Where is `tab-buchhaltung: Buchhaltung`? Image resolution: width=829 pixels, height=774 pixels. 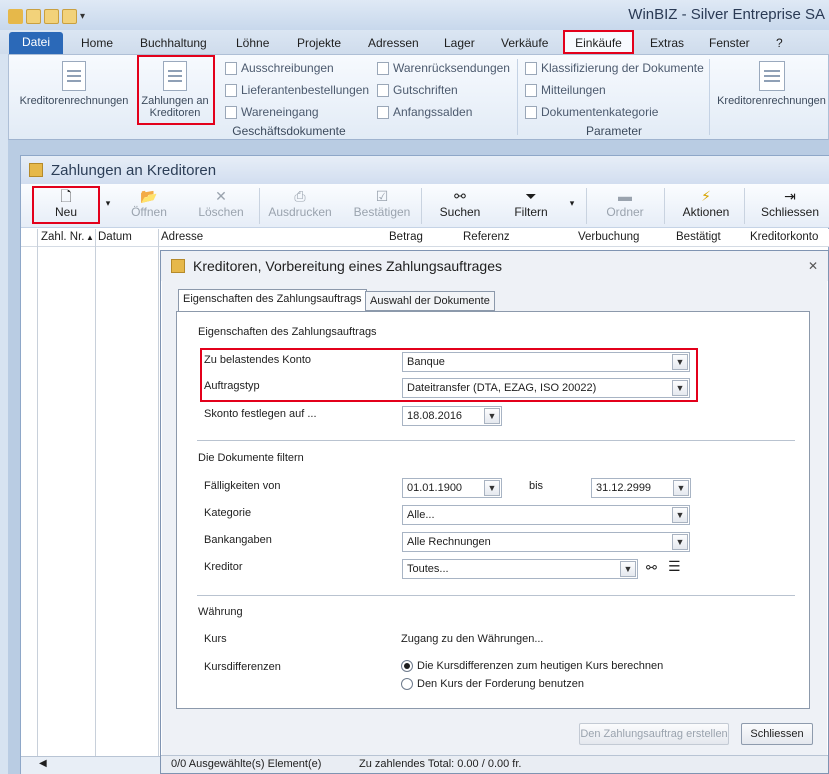
tab-buchhaltung: Buchhaltung is located at coordinates (173, 44).